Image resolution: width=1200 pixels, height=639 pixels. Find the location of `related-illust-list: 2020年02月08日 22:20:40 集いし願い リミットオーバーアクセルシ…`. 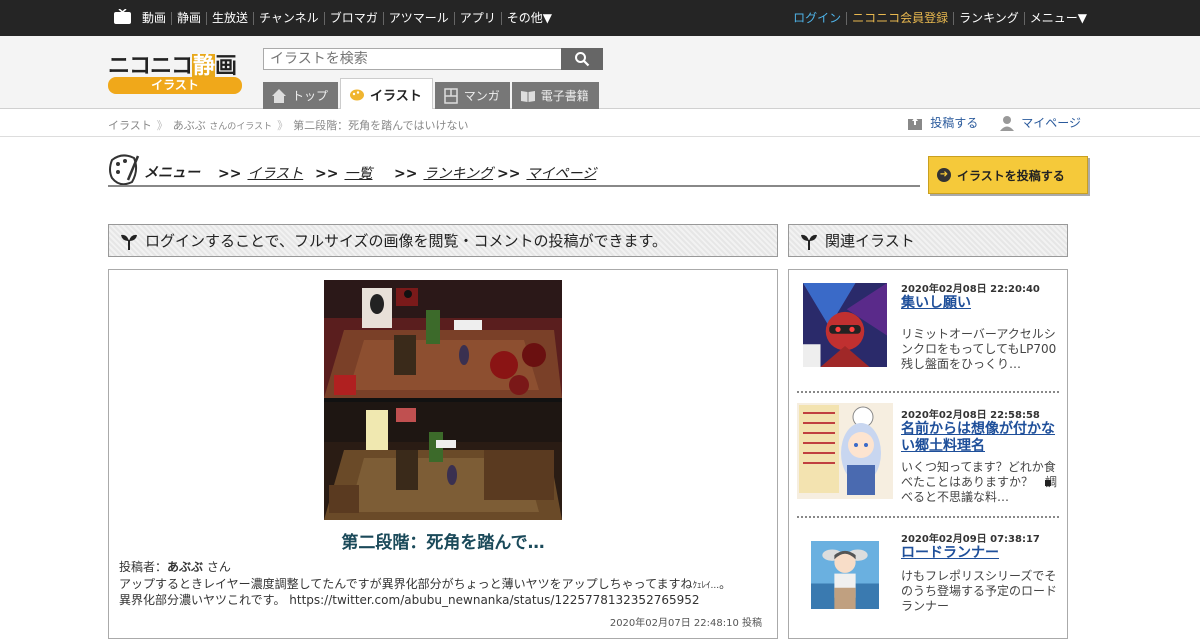

related-illust-list: 2020年02月08日 22:20:40 集いし願い リミットオーバーアクセルシ… is located at coordinates (928, 454).